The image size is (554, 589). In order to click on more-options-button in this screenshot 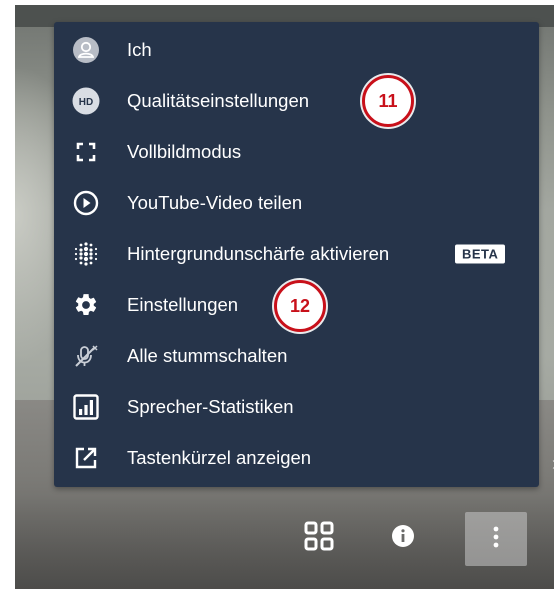, I will do `click(496, 539)`.